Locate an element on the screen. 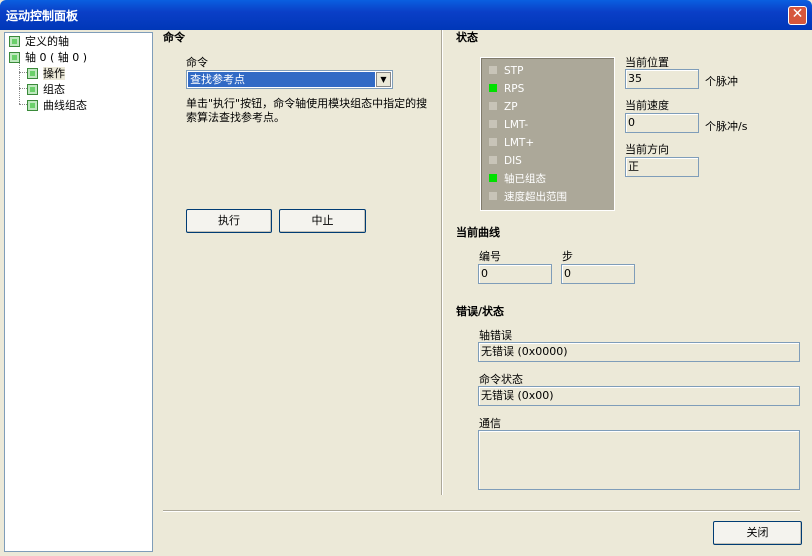 The image size is (812, 556). curve-number-field: 0 is located at coordinates (515, 274).